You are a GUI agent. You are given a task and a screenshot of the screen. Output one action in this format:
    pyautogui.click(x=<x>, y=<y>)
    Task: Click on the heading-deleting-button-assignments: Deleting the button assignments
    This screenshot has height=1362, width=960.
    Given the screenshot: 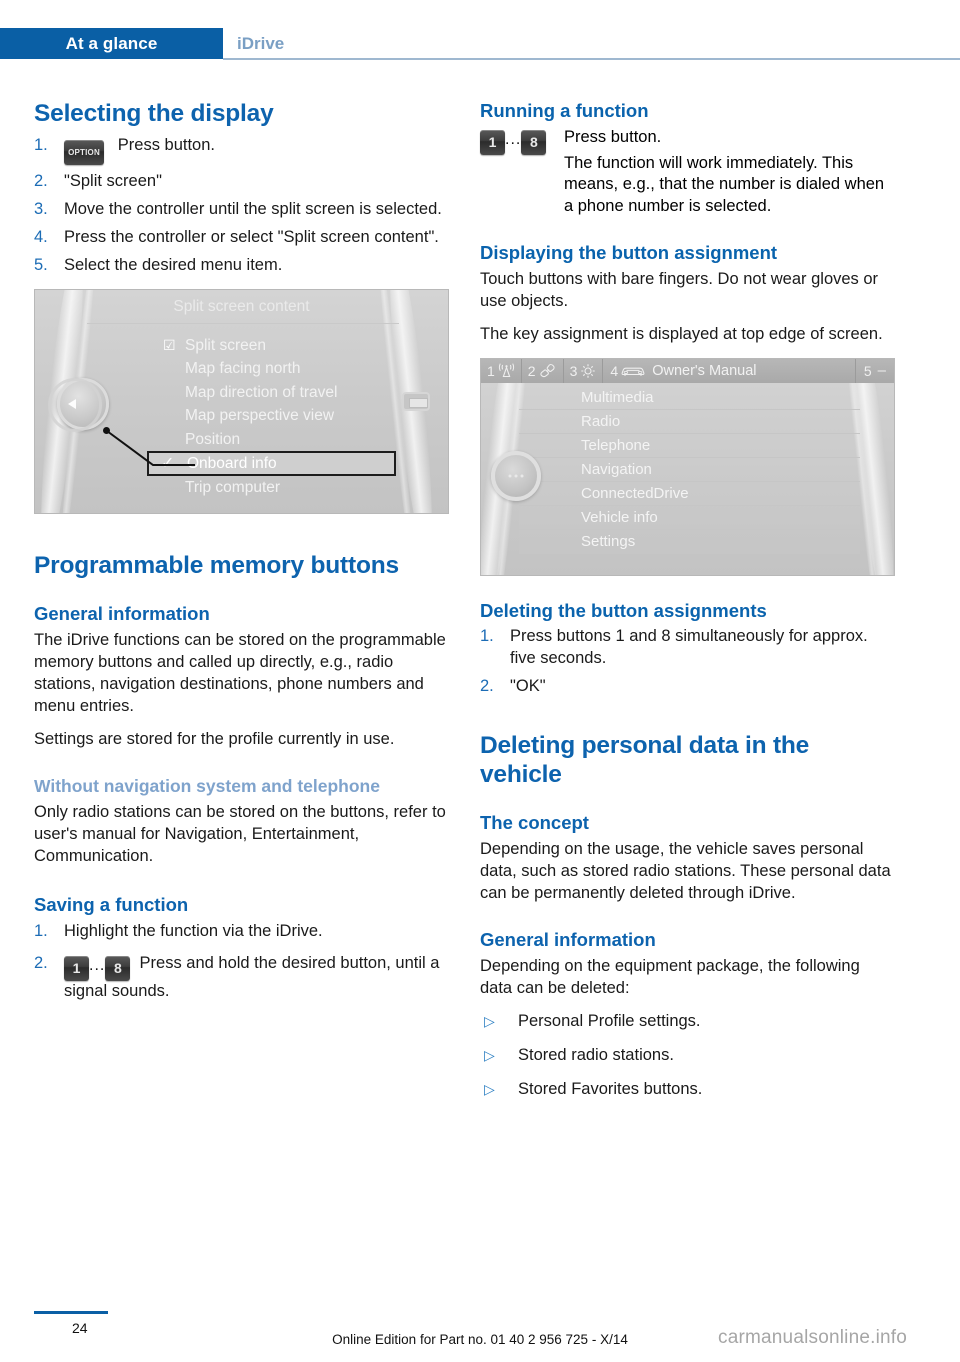 What is the action you would take?
    pyautogui.click(x=623, y=610)
    